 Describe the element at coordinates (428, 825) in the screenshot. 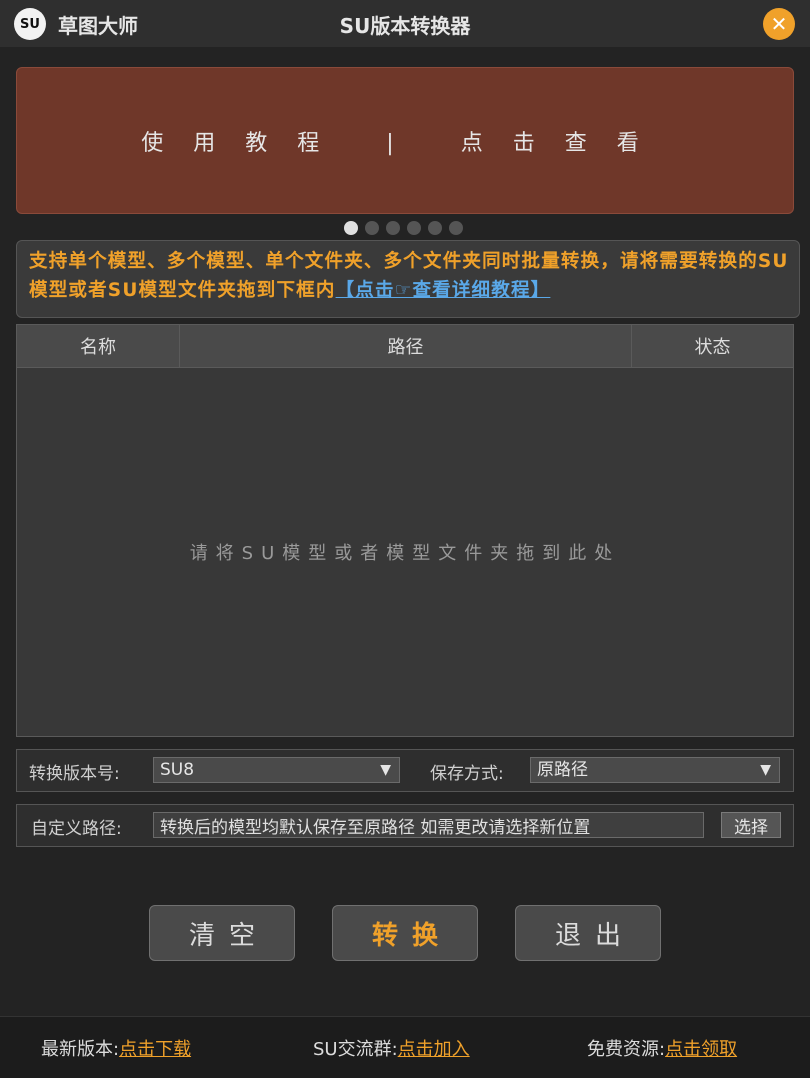

I see `custom-path-input` at that location.